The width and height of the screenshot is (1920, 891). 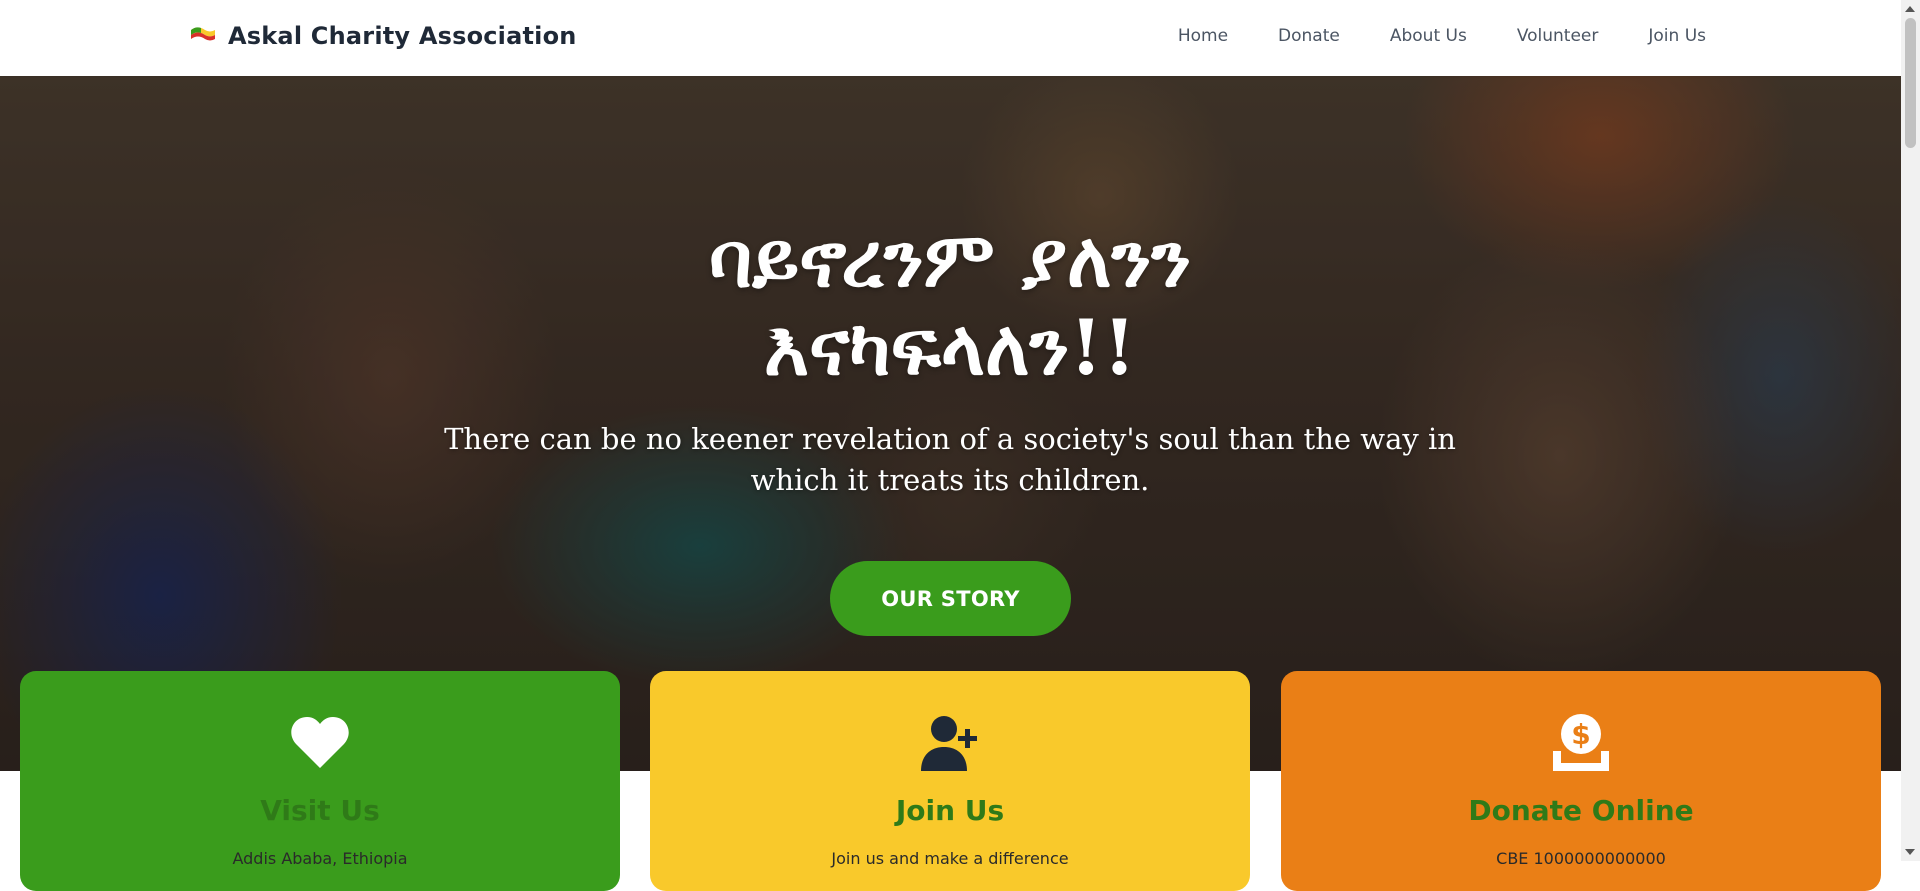 I want to click on vertical-scrollbar, so click(x=1910, y=430).